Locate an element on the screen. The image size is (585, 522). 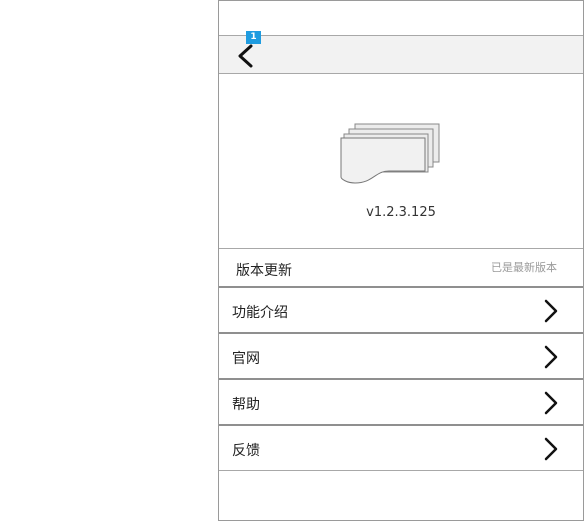
menu-item-label: 反馈 is located at coordinates (246, 451).